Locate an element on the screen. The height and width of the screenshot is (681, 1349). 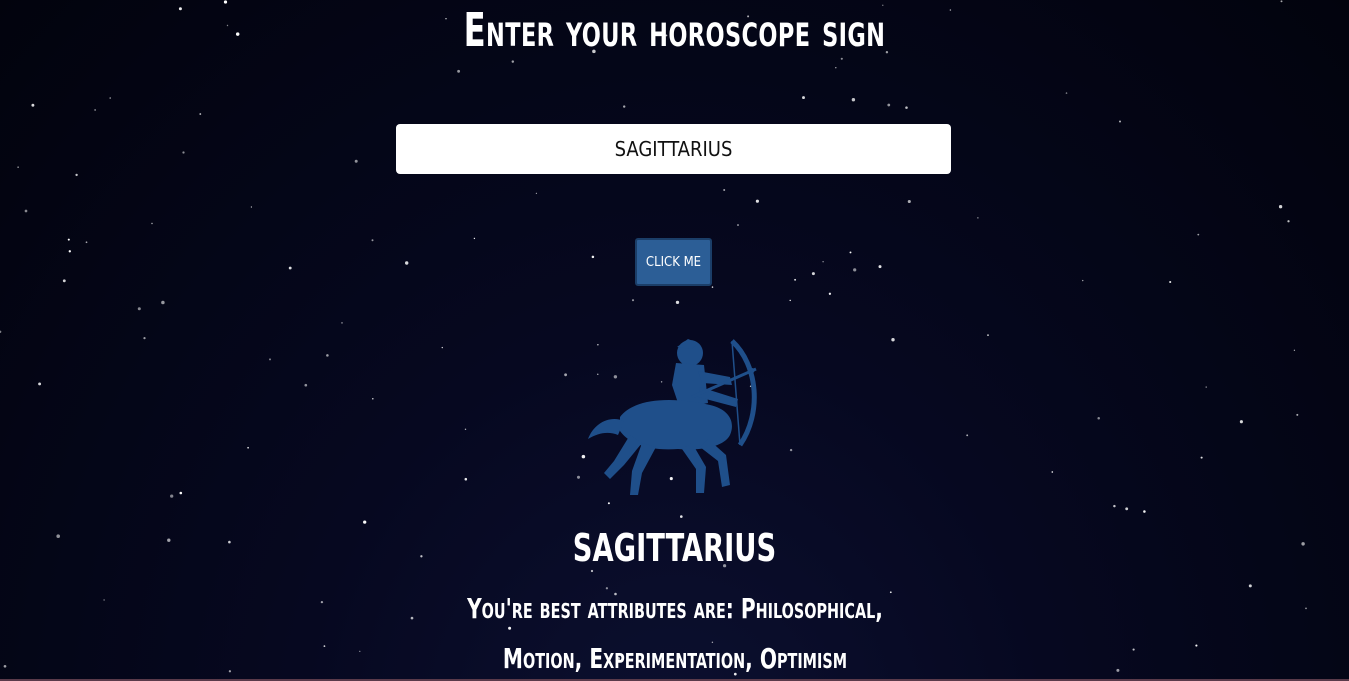
click-me-button: CLICK ME is located at coordinates (673, 262).